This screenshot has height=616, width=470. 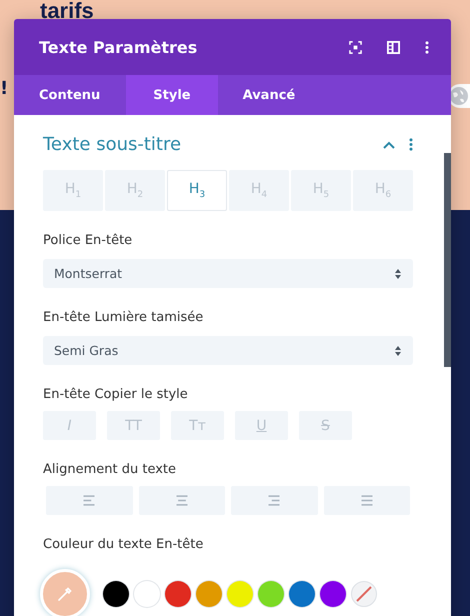 What do you see at coordinates (110, 470) in the screenshot?
I see `field-label: Alignement du texte` at bounding box center [110, 470].